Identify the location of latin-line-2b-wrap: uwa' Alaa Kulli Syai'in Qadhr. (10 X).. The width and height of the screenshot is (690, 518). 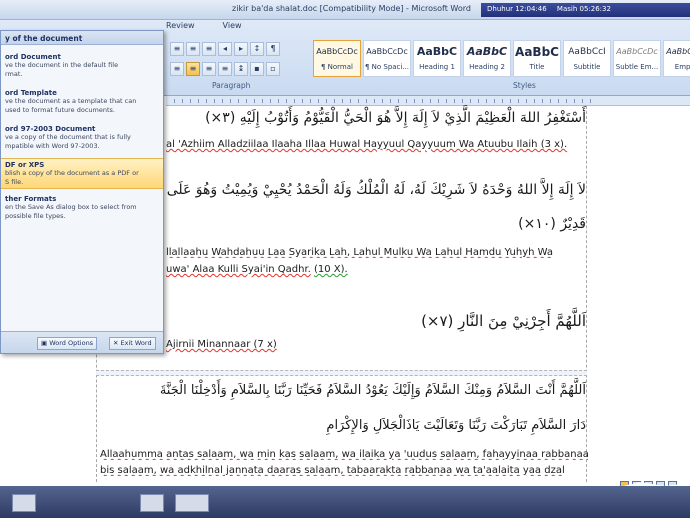
(257, 269).